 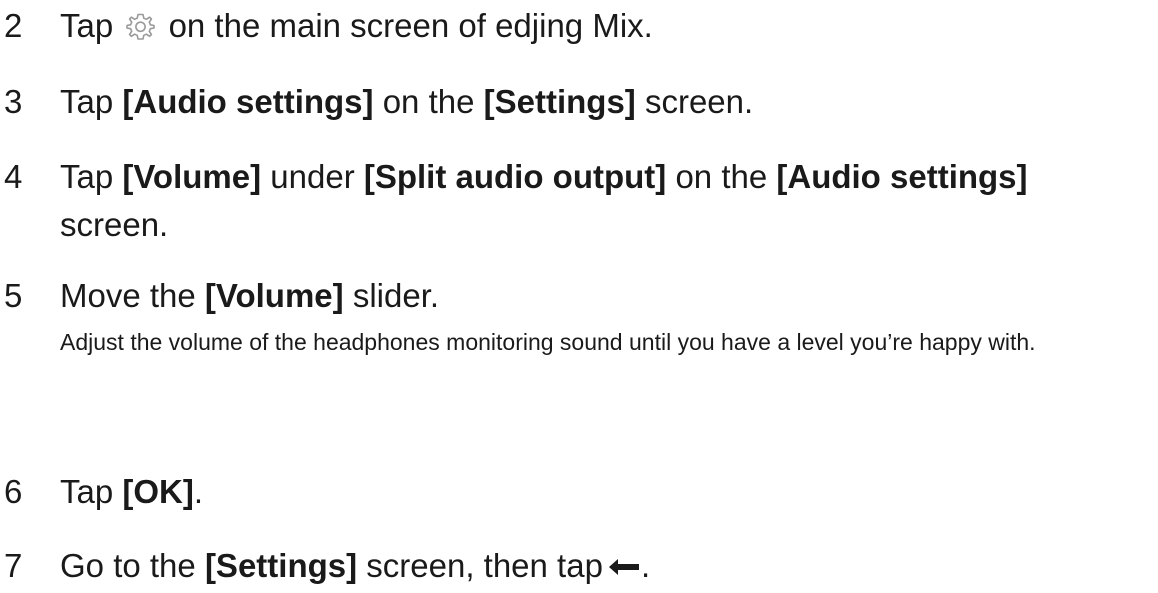 I want to click on gear-icon, so click(x=140, y=24).